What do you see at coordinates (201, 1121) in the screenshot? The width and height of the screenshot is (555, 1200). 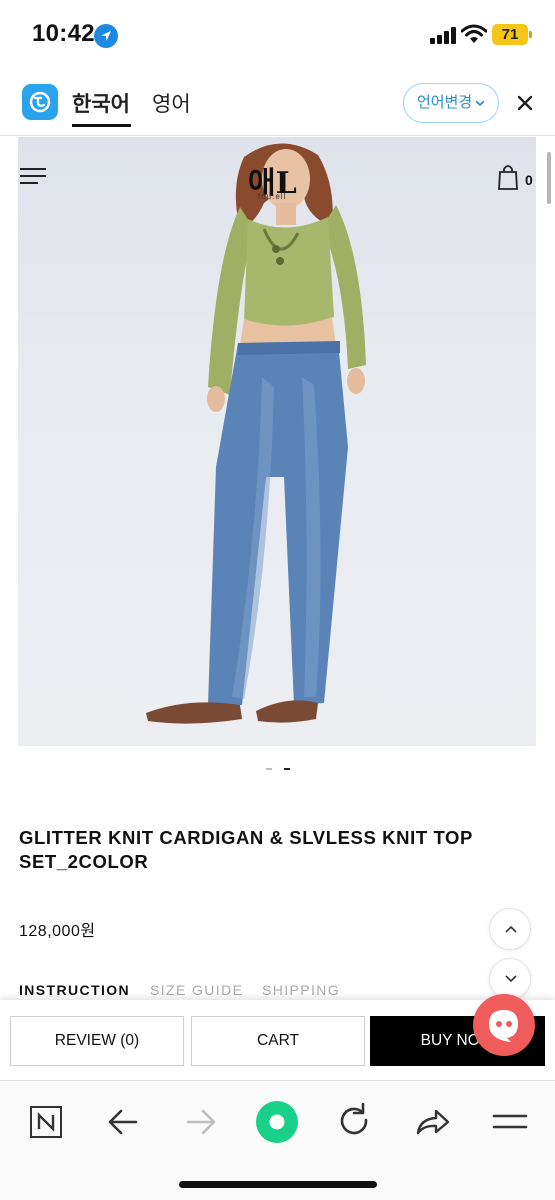 I see `forward-arrow-icon` at bounding box center [201, 1121].